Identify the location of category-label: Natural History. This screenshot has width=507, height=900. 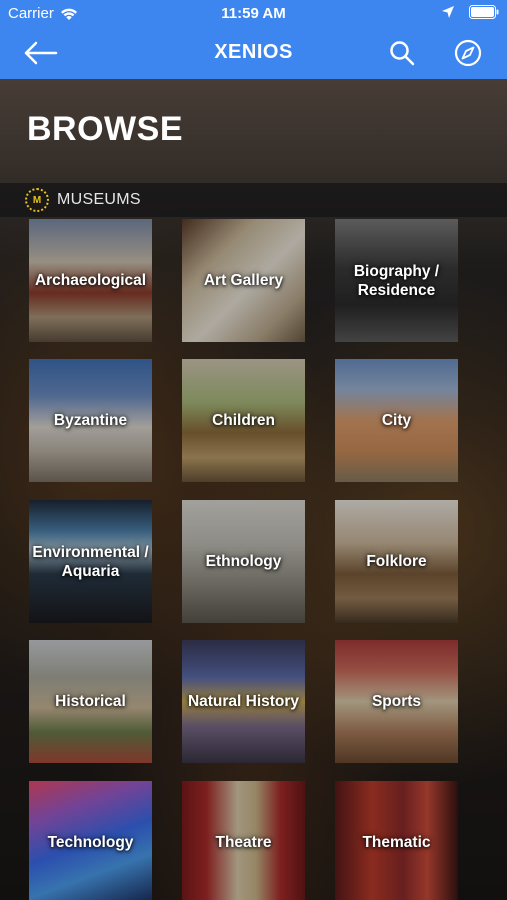
(243, 701).